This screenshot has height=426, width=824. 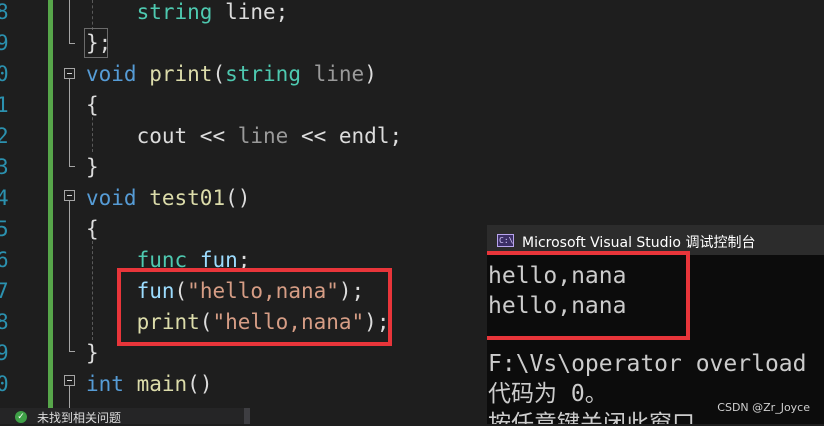 I want to click on status-scroll-separator, so click(x=247, y=416).